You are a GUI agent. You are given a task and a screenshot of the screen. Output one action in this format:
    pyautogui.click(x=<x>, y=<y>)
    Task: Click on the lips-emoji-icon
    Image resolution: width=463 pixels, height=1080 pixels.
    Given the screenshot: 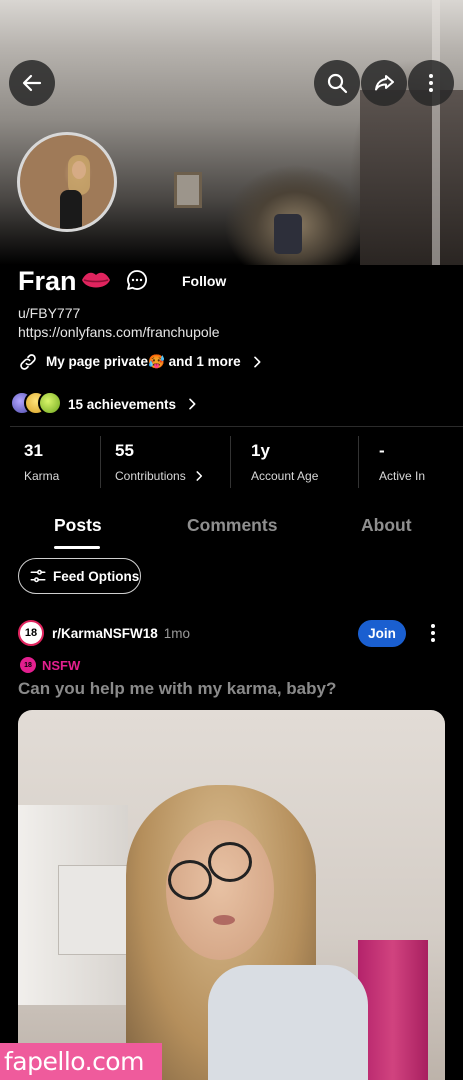 What is the action you would take?
    pyautogui.click(x=96, y=281)
    